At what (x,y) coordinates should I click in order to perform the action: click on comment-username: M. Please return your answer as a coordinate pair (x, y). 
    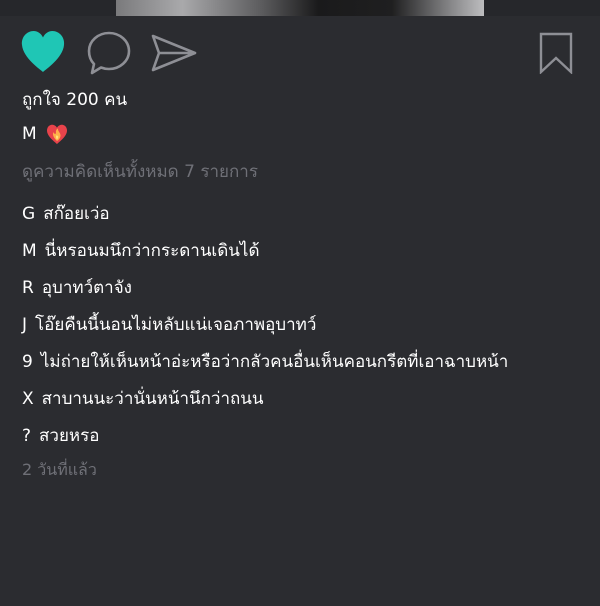
    Looking at the image, I should click on (29, 251).